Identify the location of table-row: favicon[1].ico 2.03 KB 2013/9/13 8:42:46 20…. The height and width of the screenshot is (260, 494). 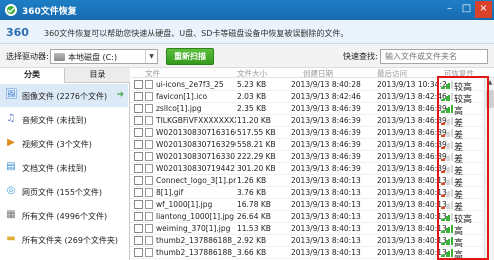
(307, 98).